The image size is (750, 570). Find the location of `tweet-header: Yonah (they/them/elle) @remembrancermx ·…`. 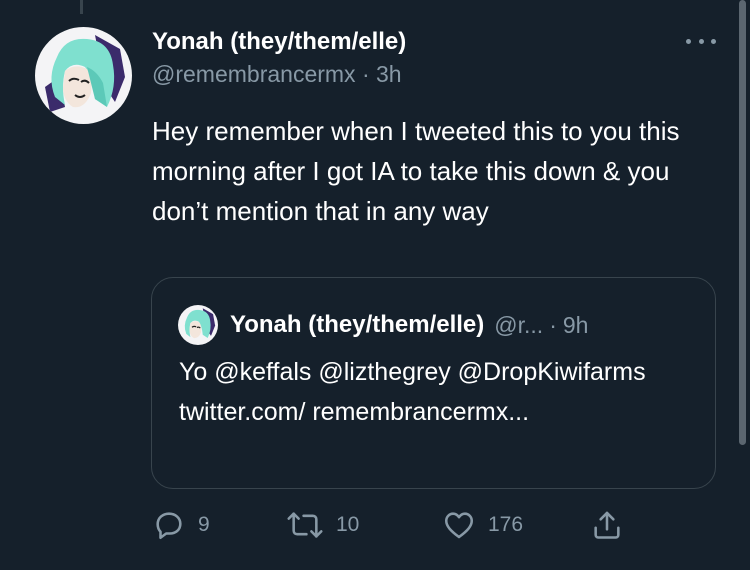

tweet-header: Yonah (they/them/elle) @remembrancermx ·… is located at coordinates (436, 58).